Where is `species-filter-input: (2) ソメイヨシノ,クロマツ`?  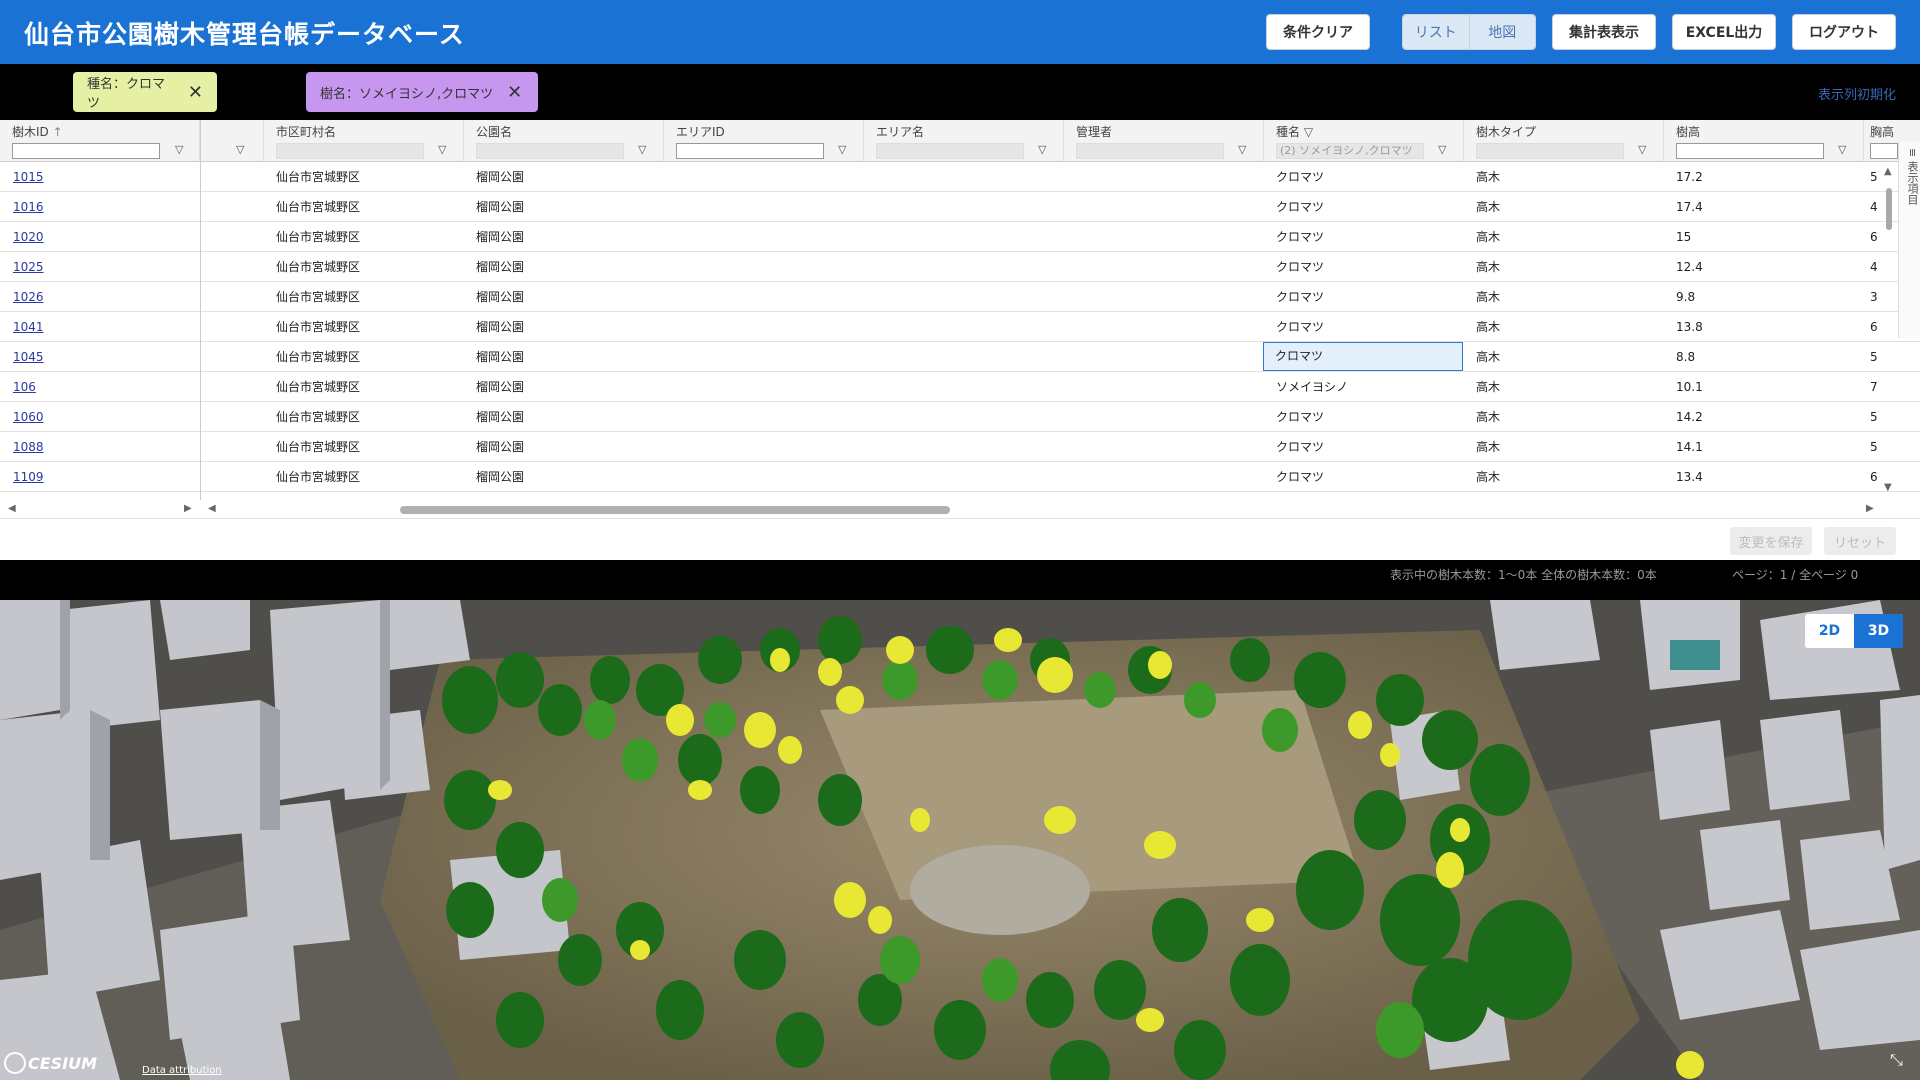
species-filter-input: (2) ソメイヨシノ,クロマツ is located at coordinates (1350, 151).